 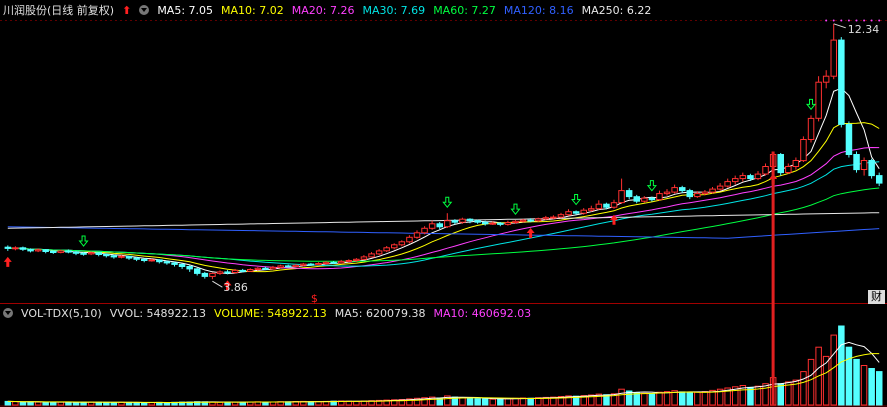 I want to click on up-arrow-icon: ⬆, so click(x=126, y=10).